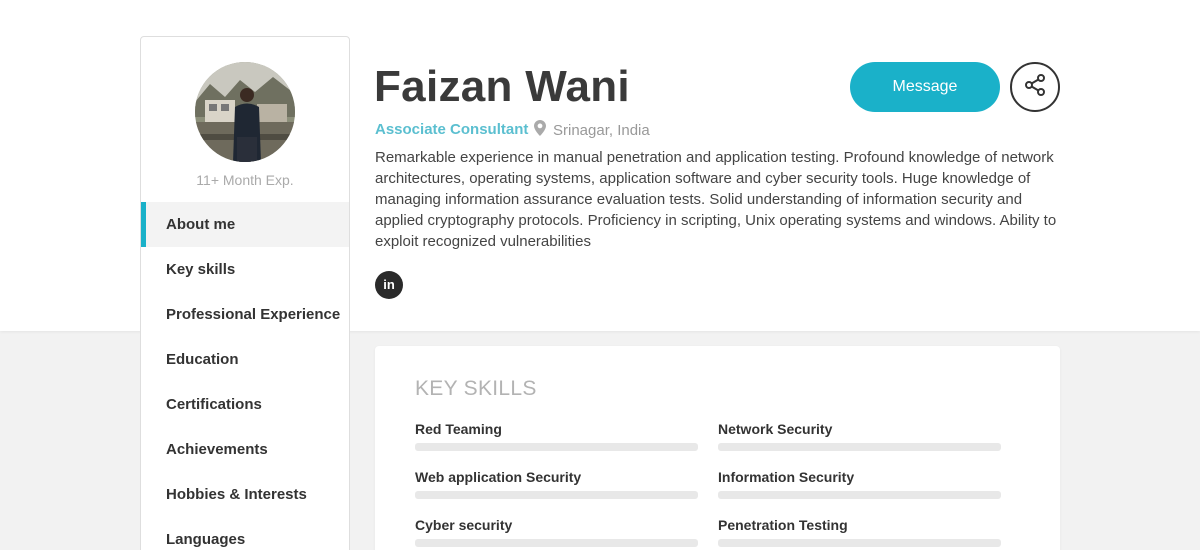  What do you see at coordinates (540, 130) in the screenshot?
I see `location-pin-icon` at bounding box center [540, 130].